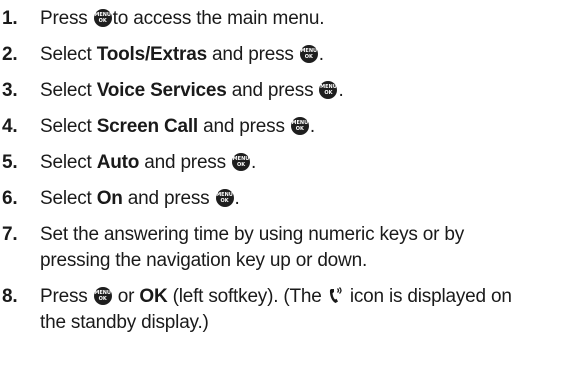 The image size is (573, 367). What do you see at coordinates (126, 296) in the screenshot?
I see `step-text: or` at bounding box center [126, 296].